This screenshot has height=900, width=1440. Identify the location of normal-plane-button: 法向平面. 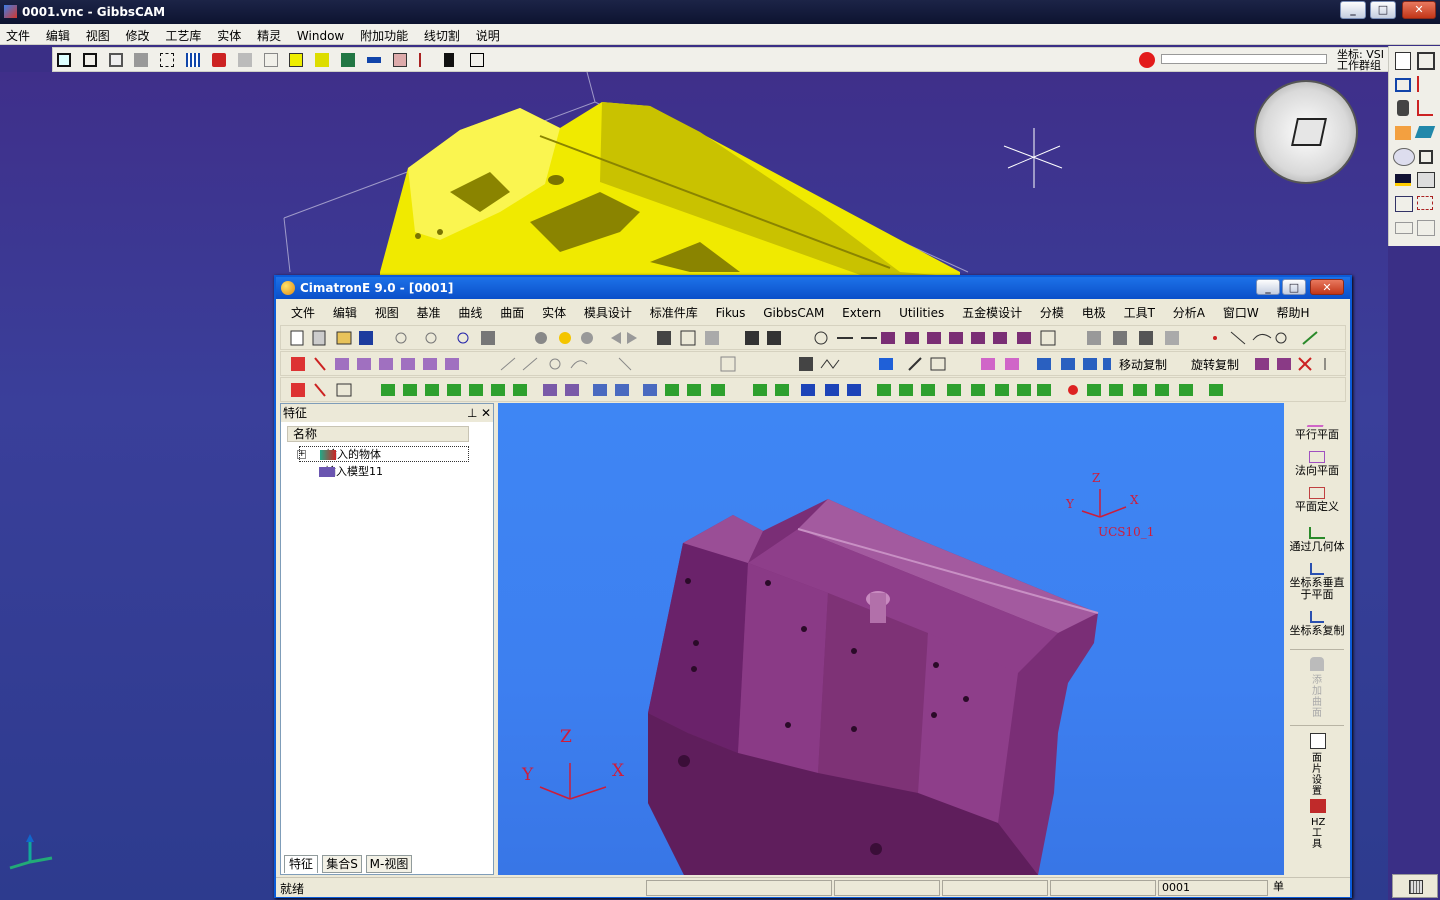
(1317, 464).